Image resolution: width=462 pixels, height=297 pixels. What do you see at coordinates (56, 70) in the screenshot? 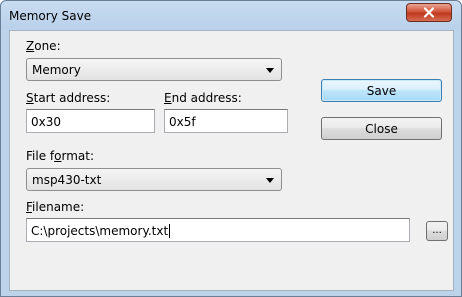
I see `zone-select-value: Memory` at bounding box center [56, 70].